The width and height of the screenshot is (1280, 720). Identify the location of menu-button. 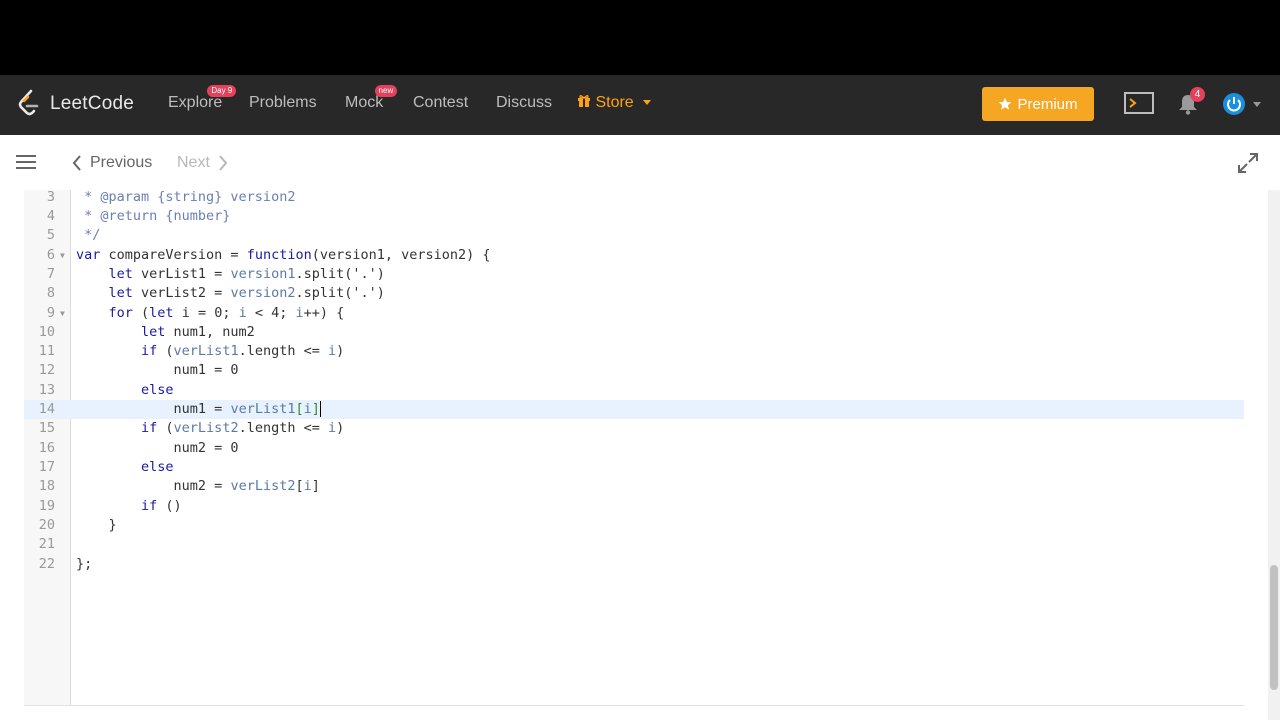
(26, 162).